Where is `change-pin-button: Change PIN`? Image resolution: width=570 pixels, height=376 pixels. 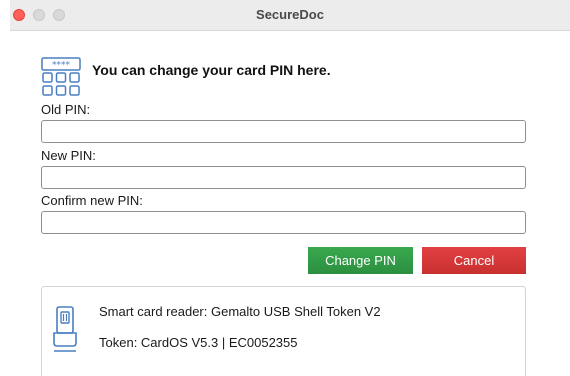 change-pin-button: Change PIN is located at coordinates (360, 260).